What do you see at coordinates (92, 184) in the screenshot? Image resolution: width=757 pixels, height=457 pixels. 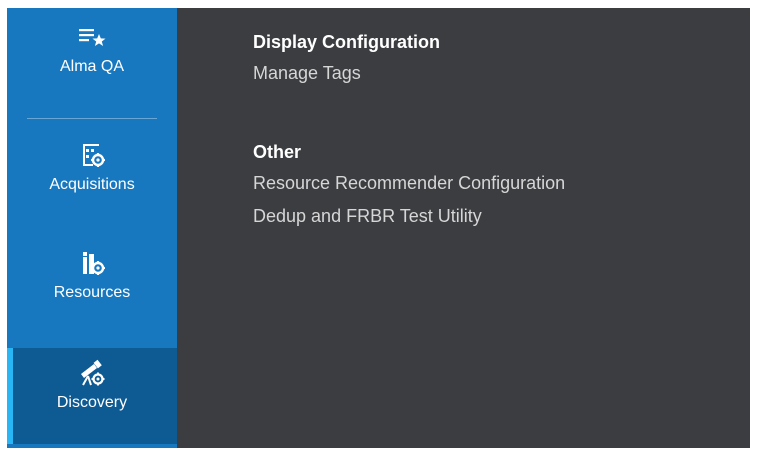 I see `sidebar-item-label: Acquisitions` at bounding box center [92, 184].